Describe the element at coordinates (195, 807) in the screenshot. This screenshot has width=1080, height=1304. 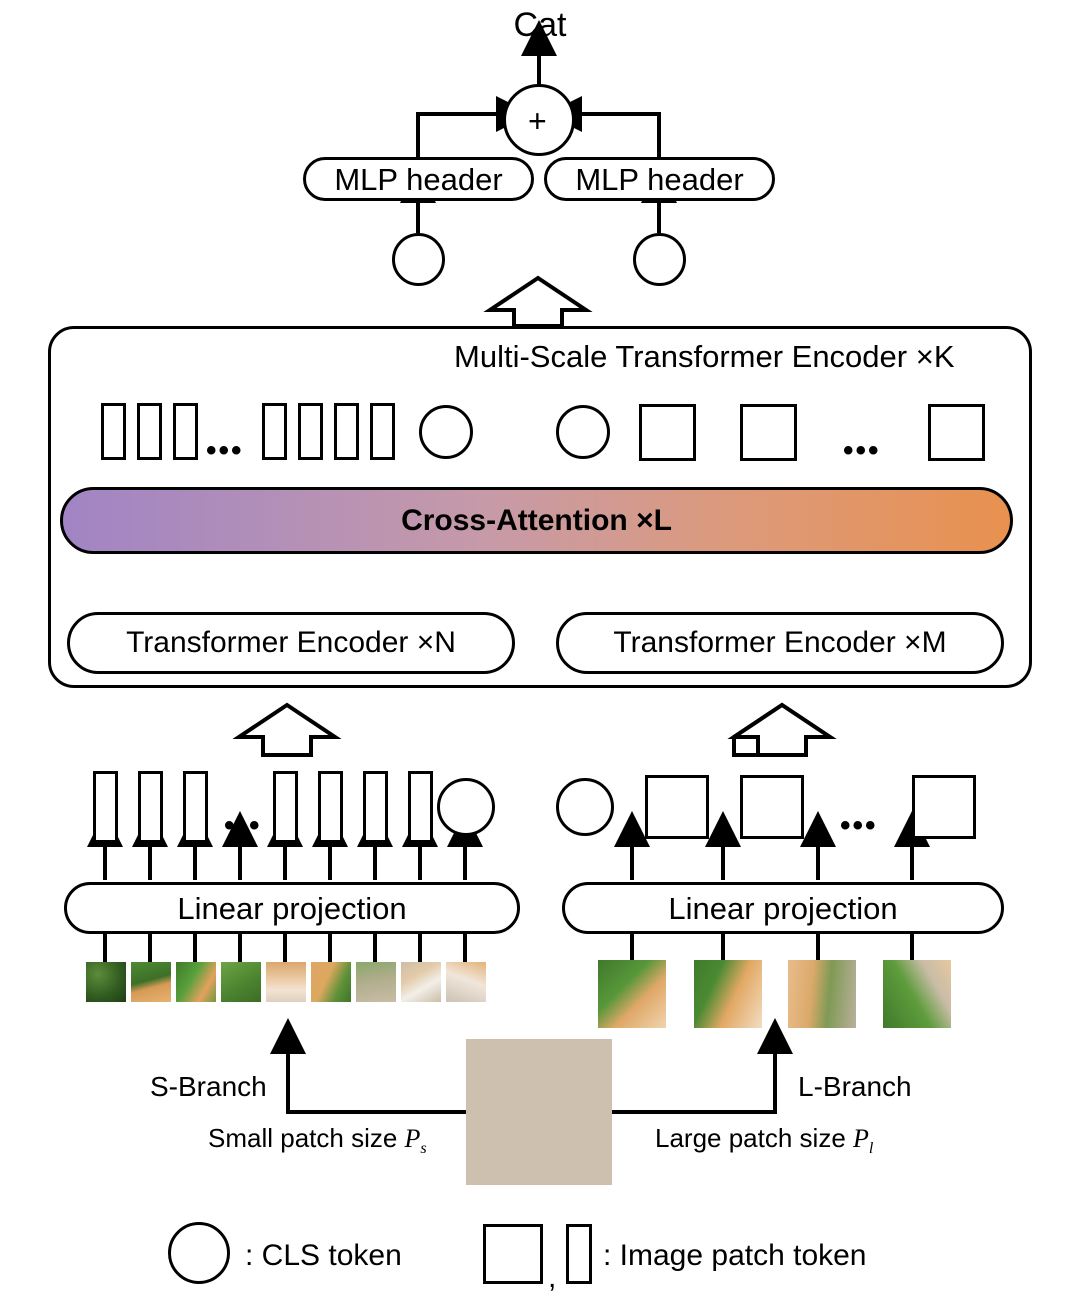
I see `patch-token-s3` at that location.